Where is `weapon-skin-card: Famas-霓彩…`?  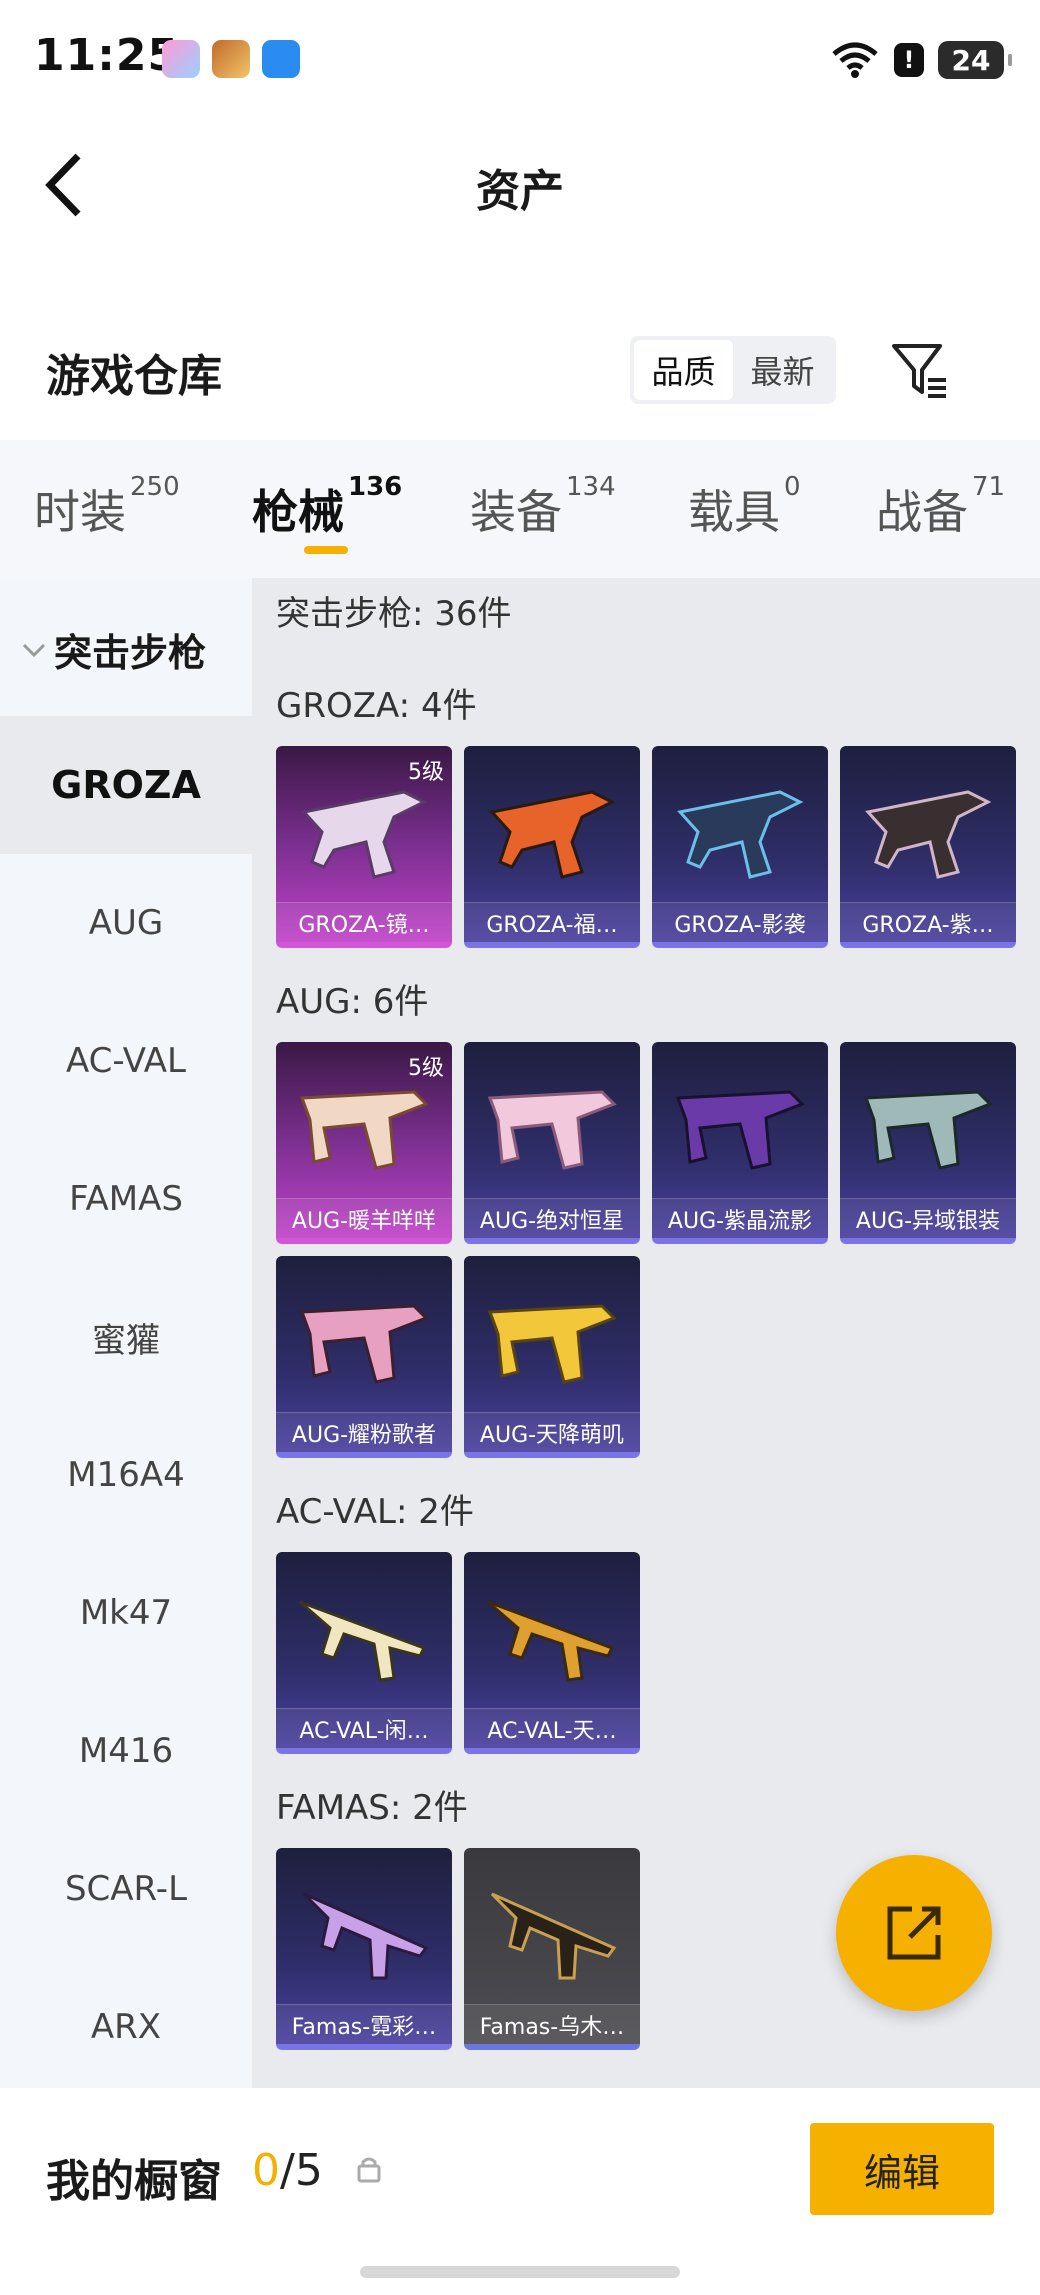 weapon-skin-card: Famas-霓彩… is located at coordinates (364, 1949).